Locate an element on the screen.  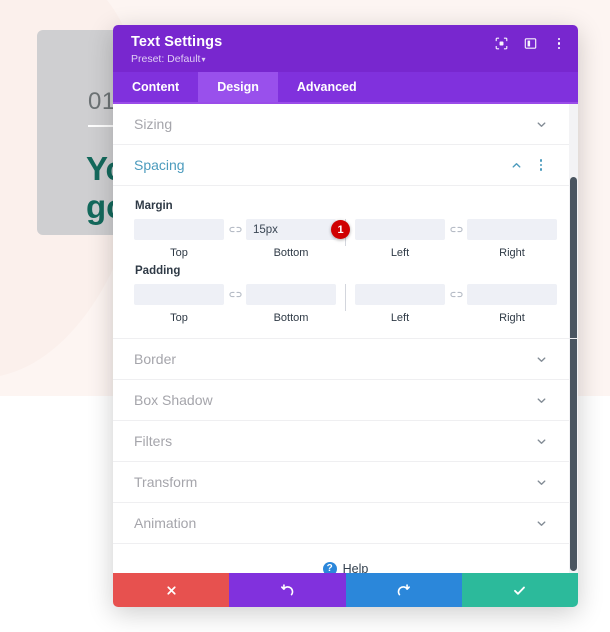
section-filters-label: Filters is located at coordinates (153, 441).